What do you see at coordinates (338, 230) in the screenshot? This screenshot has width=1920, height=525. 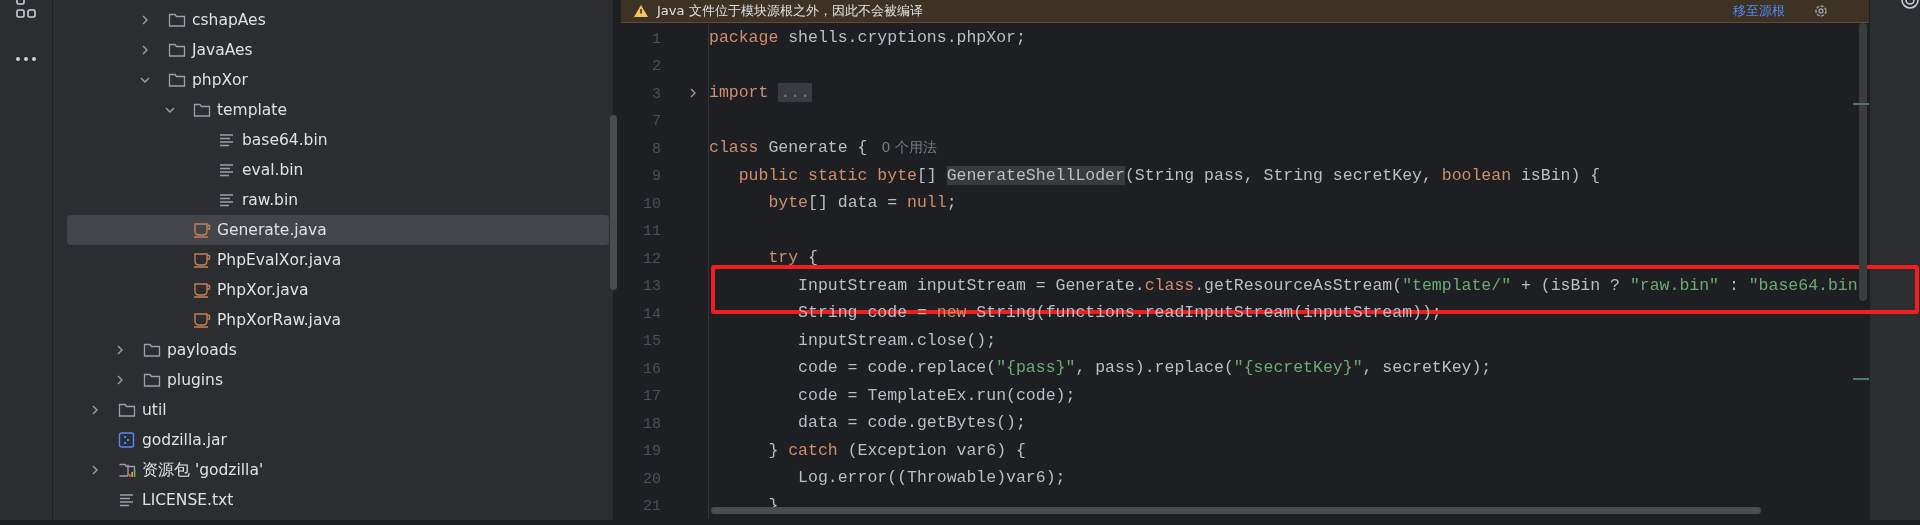 I see `tree-item: Generate.java` at bounding box center [338, 230].